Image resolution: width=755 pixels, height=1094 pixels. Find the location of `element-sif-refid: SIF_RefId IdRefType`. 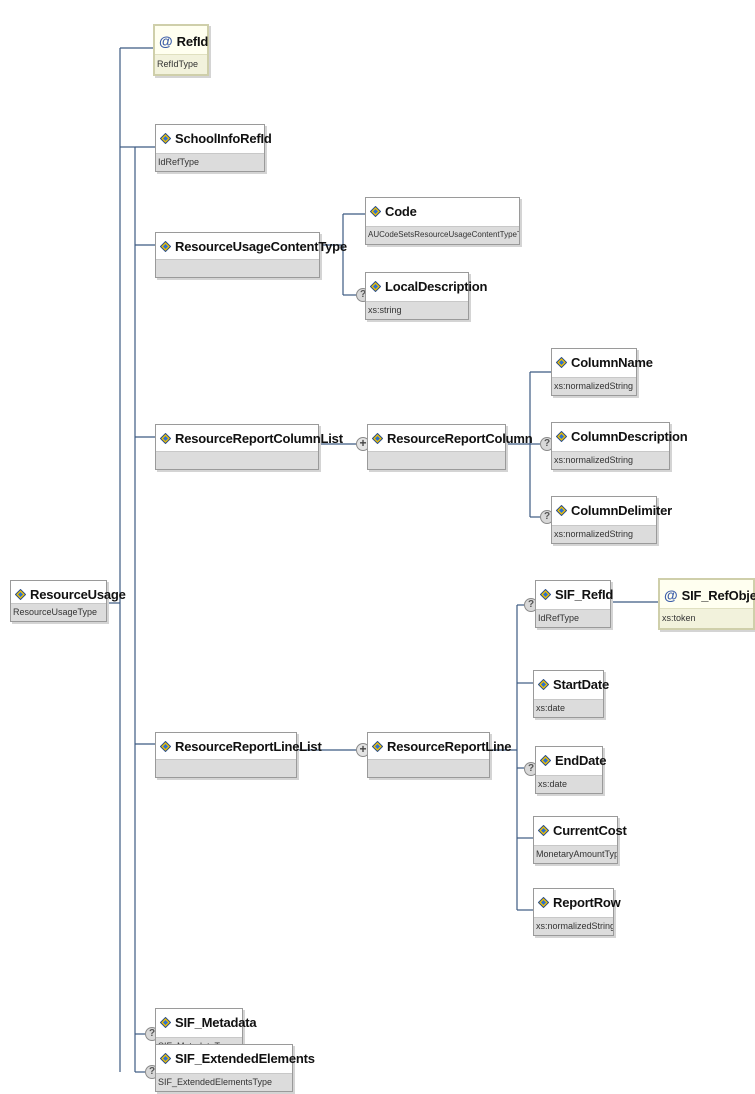

element-sif-refid: SIF_RefId IdRefType is located at coordinates (574, 604).